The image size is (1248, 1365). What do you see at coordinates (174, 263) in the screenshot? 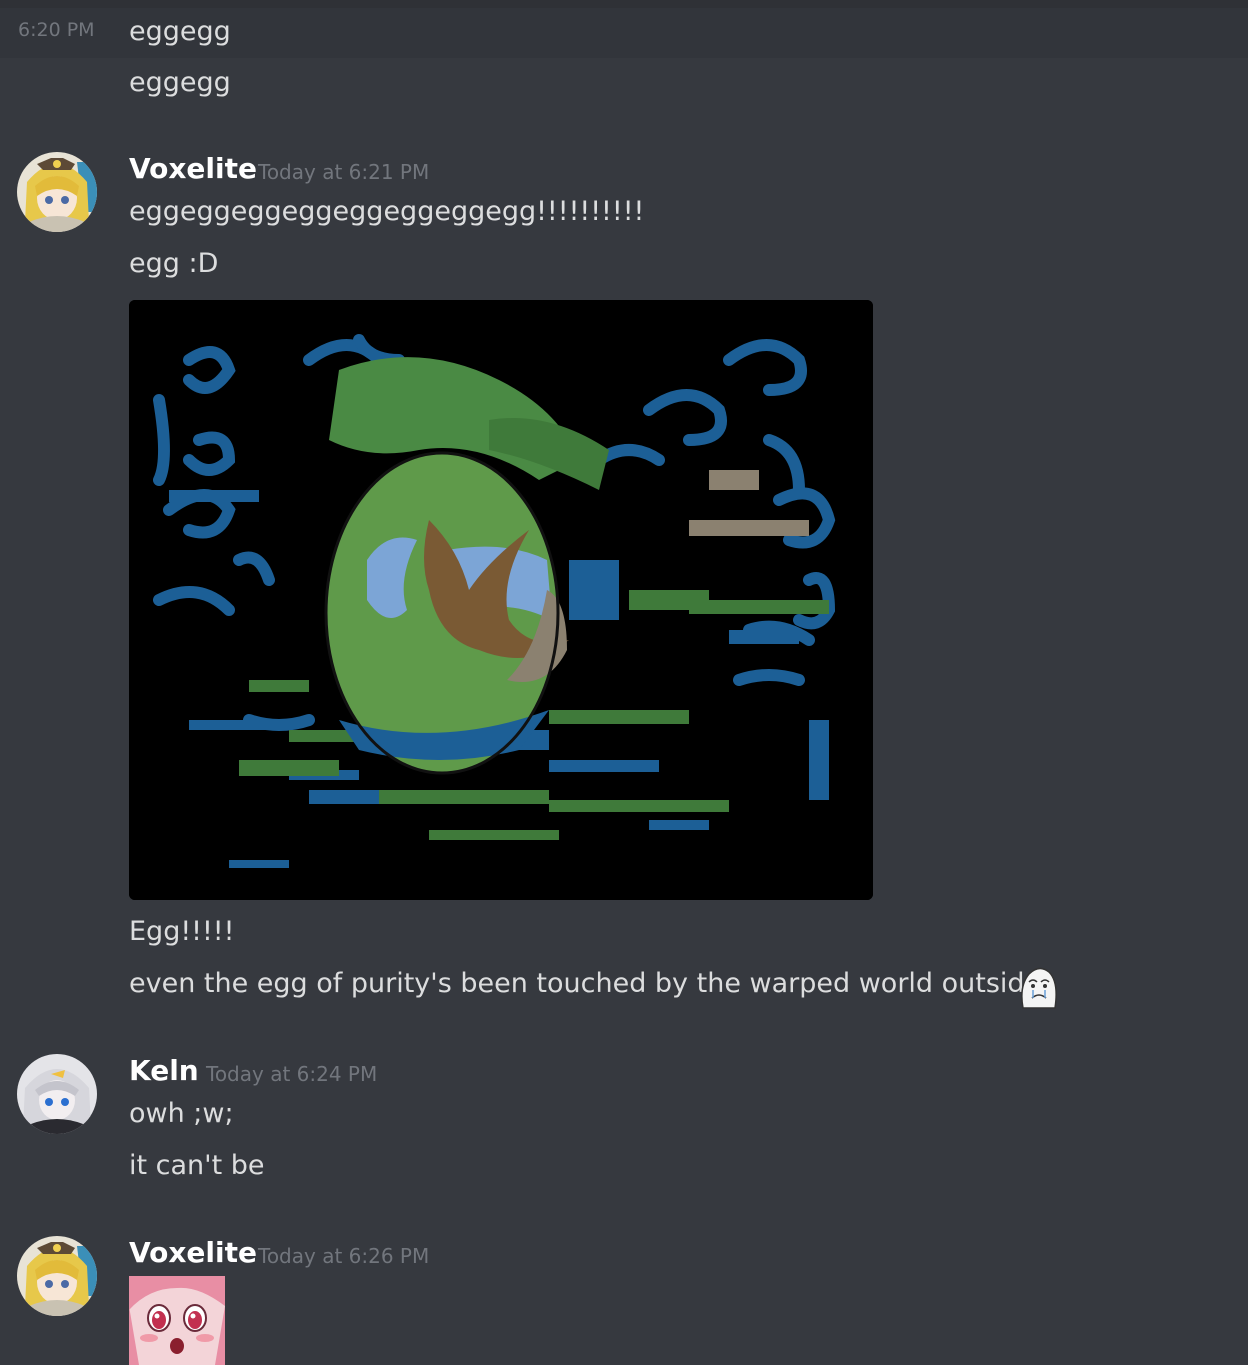
I see `message-text: egg :D` at bounding box center [174, 263].